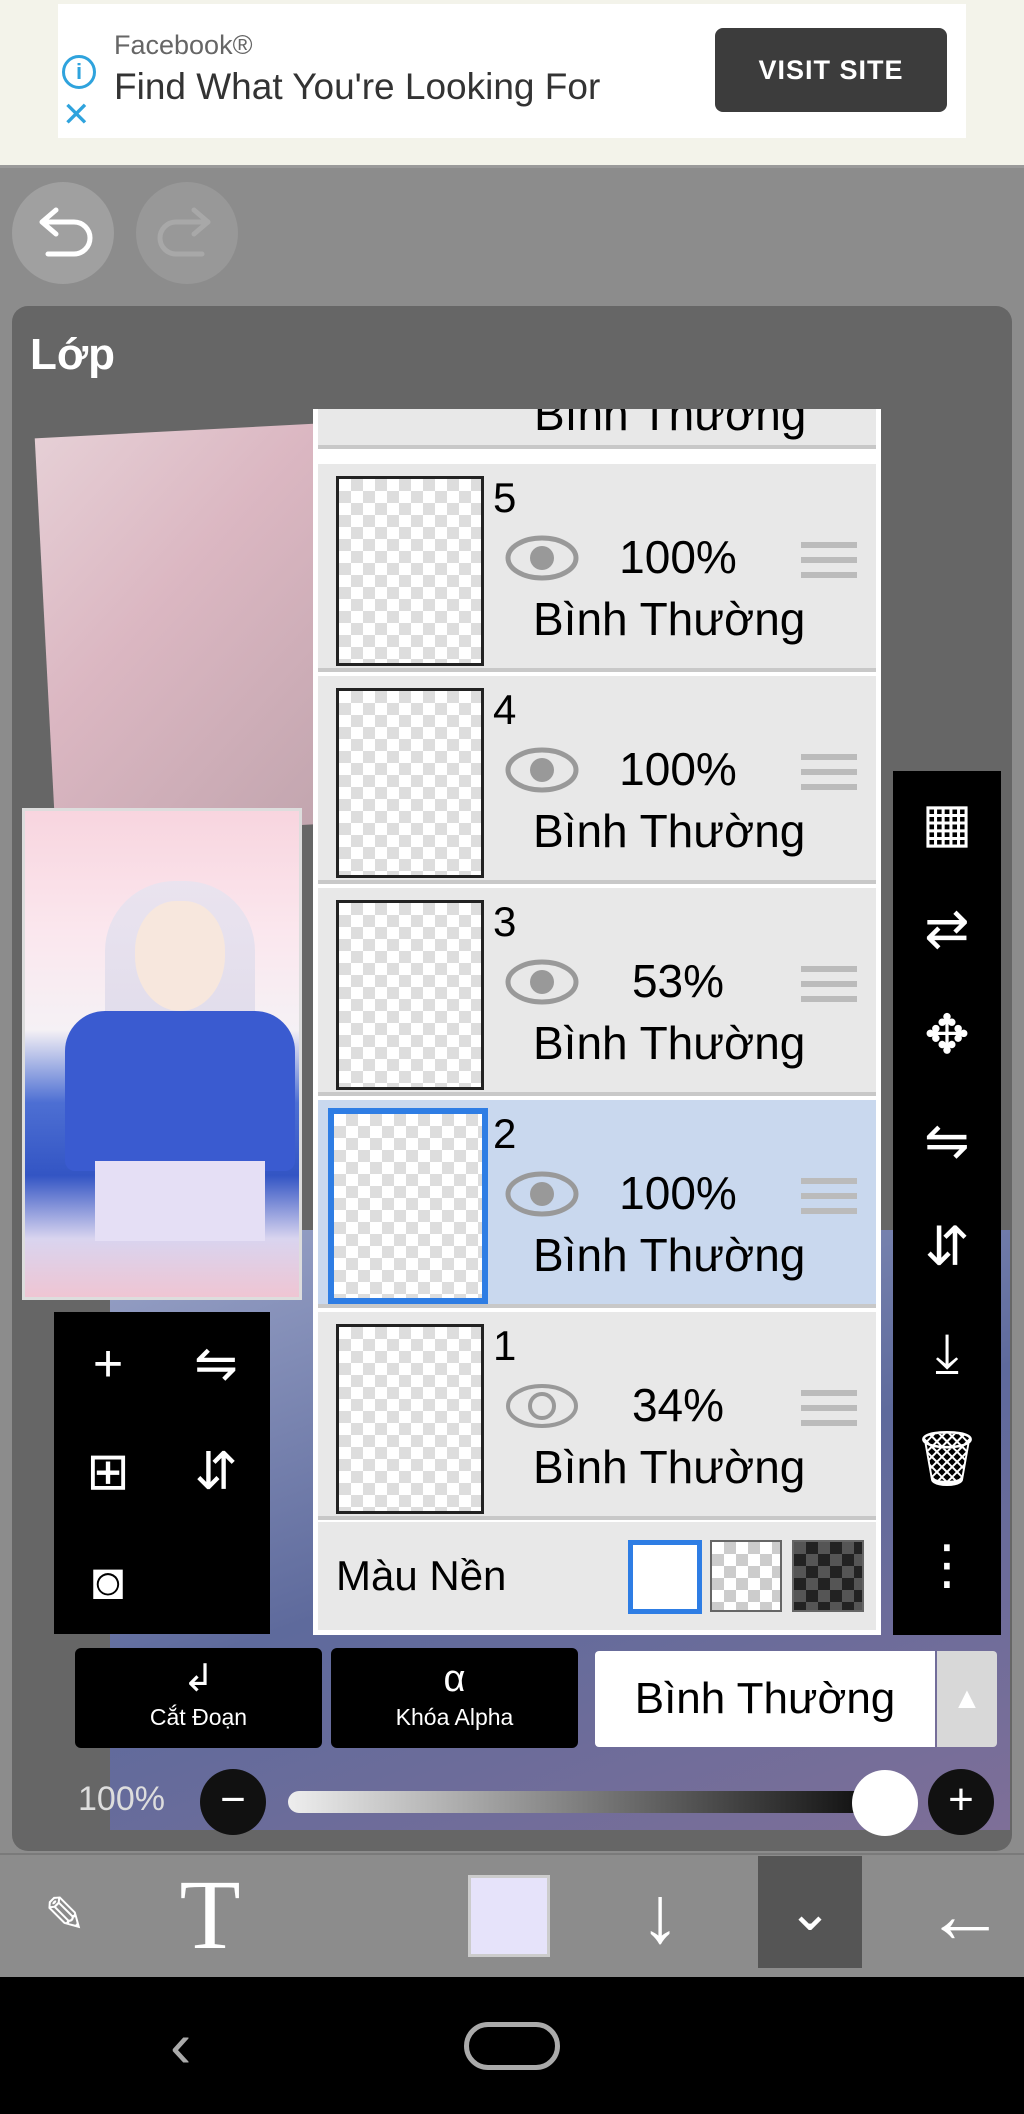  I want to click on clipping-label: Cắt Đoạn, so click(198, 1717).